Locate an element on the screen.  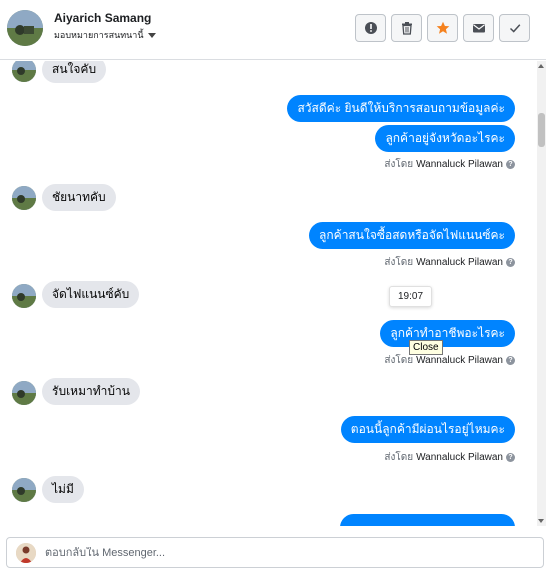
message-scrollbar is located at coordinates (541, 293).